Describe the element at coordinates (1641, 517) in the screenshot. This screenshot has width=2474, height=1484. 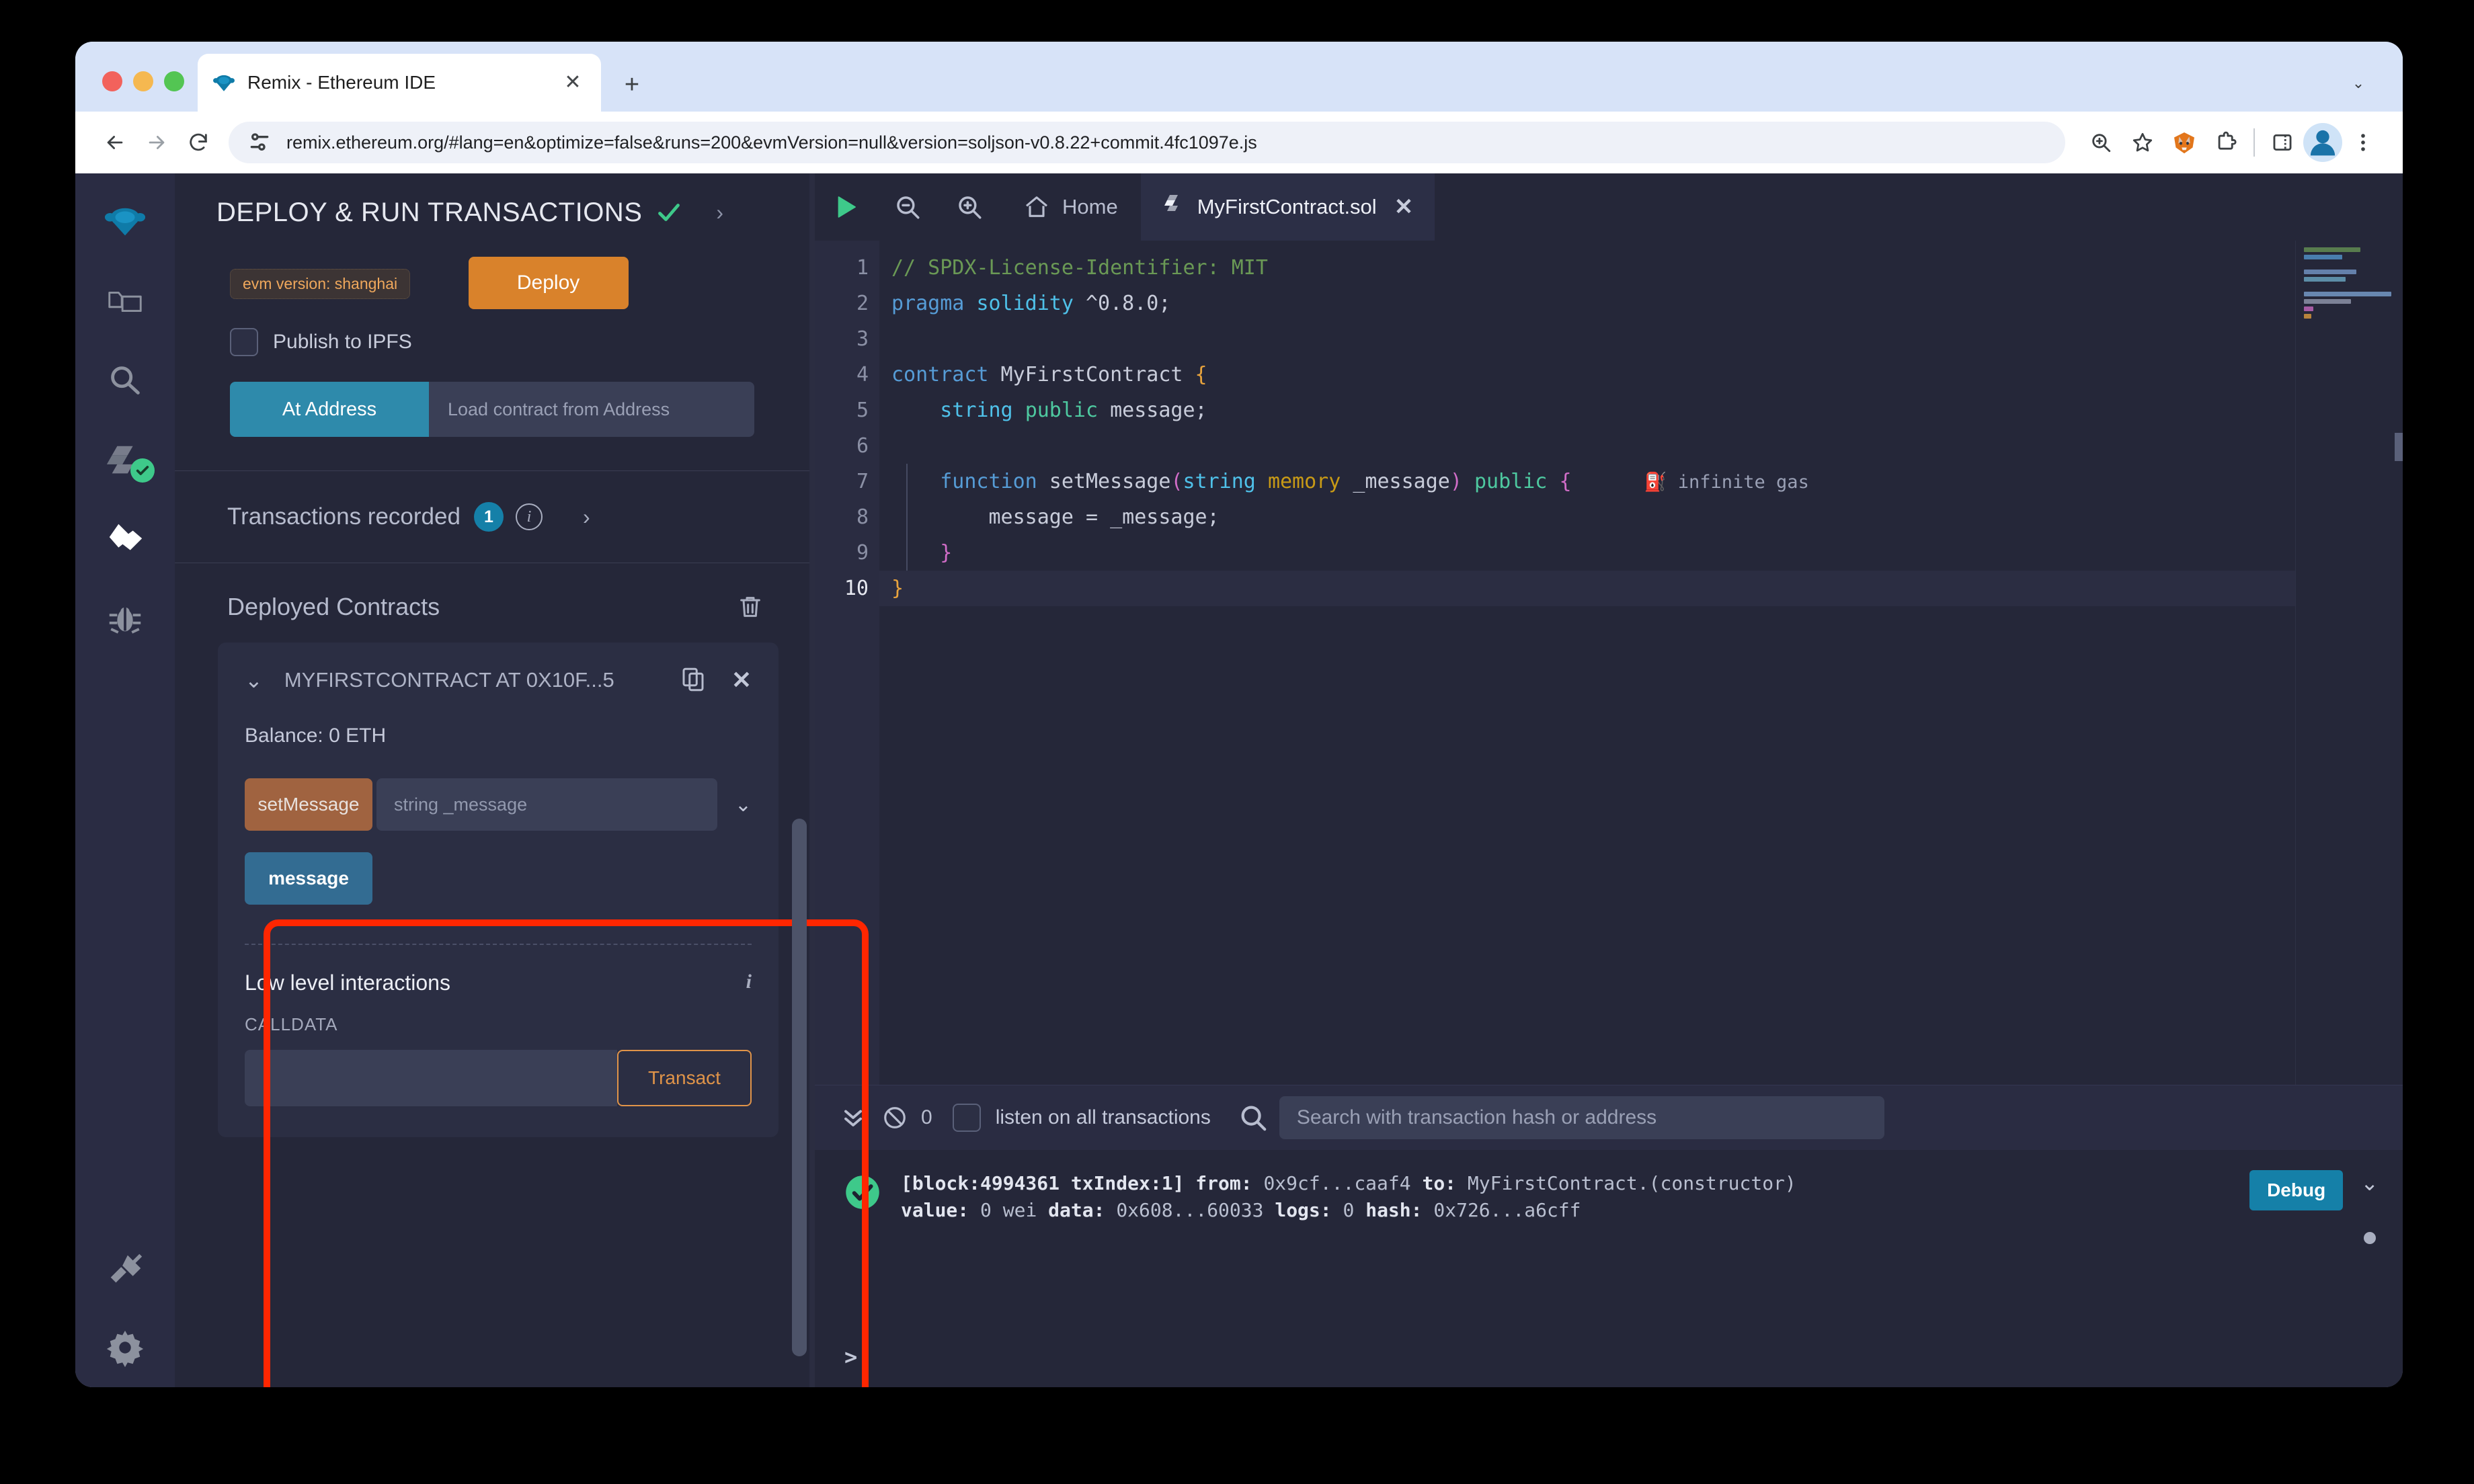
I see `code-line: message = _message;` at that location.